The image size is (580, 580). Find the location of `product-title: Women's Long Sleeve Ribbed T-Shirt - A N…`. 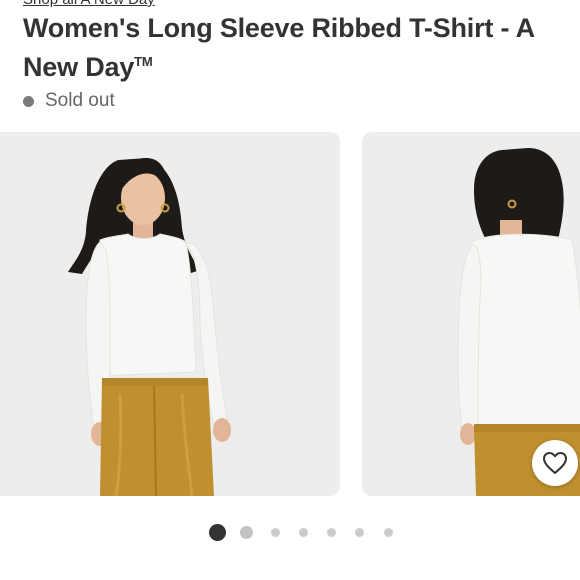

product-title: Women's Long Sleeve Ribbed T-Shirt - A N… is located at coordinates (293, 48).